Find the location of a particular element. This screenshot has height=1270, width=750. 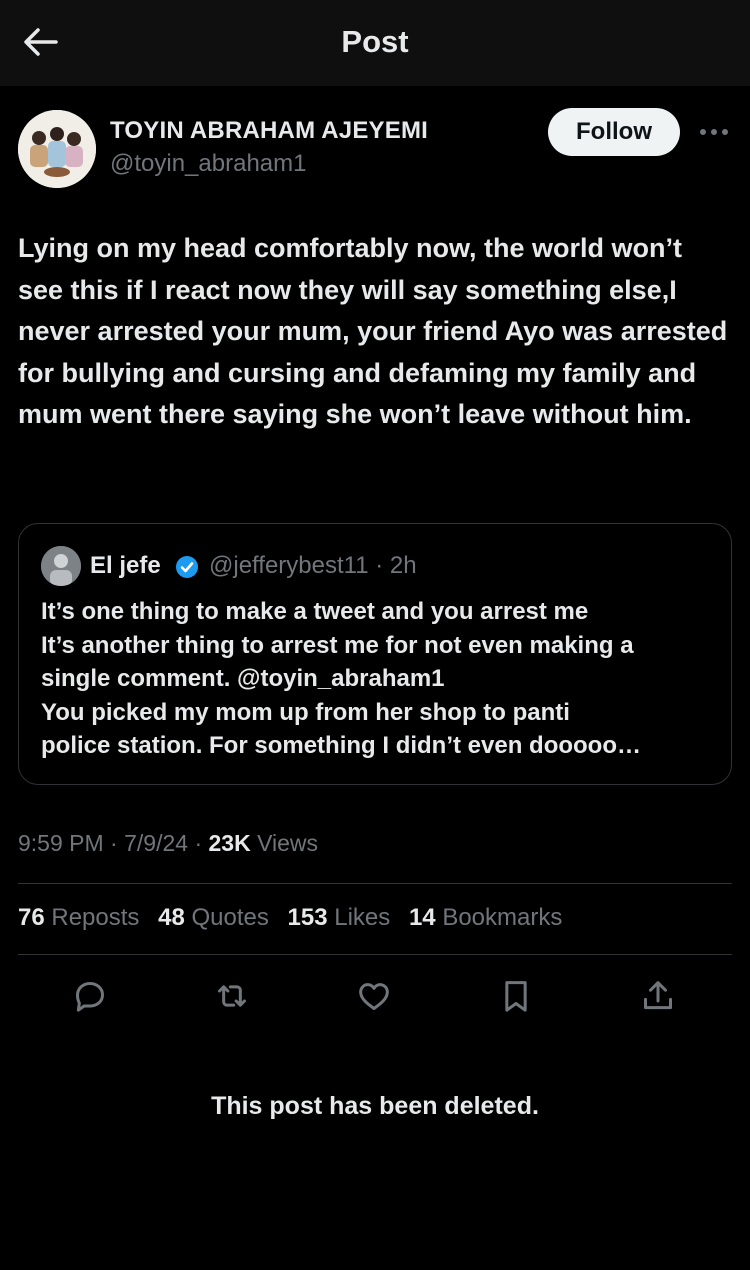

quoted-avatar-photo is located at coordinates (61, 566).